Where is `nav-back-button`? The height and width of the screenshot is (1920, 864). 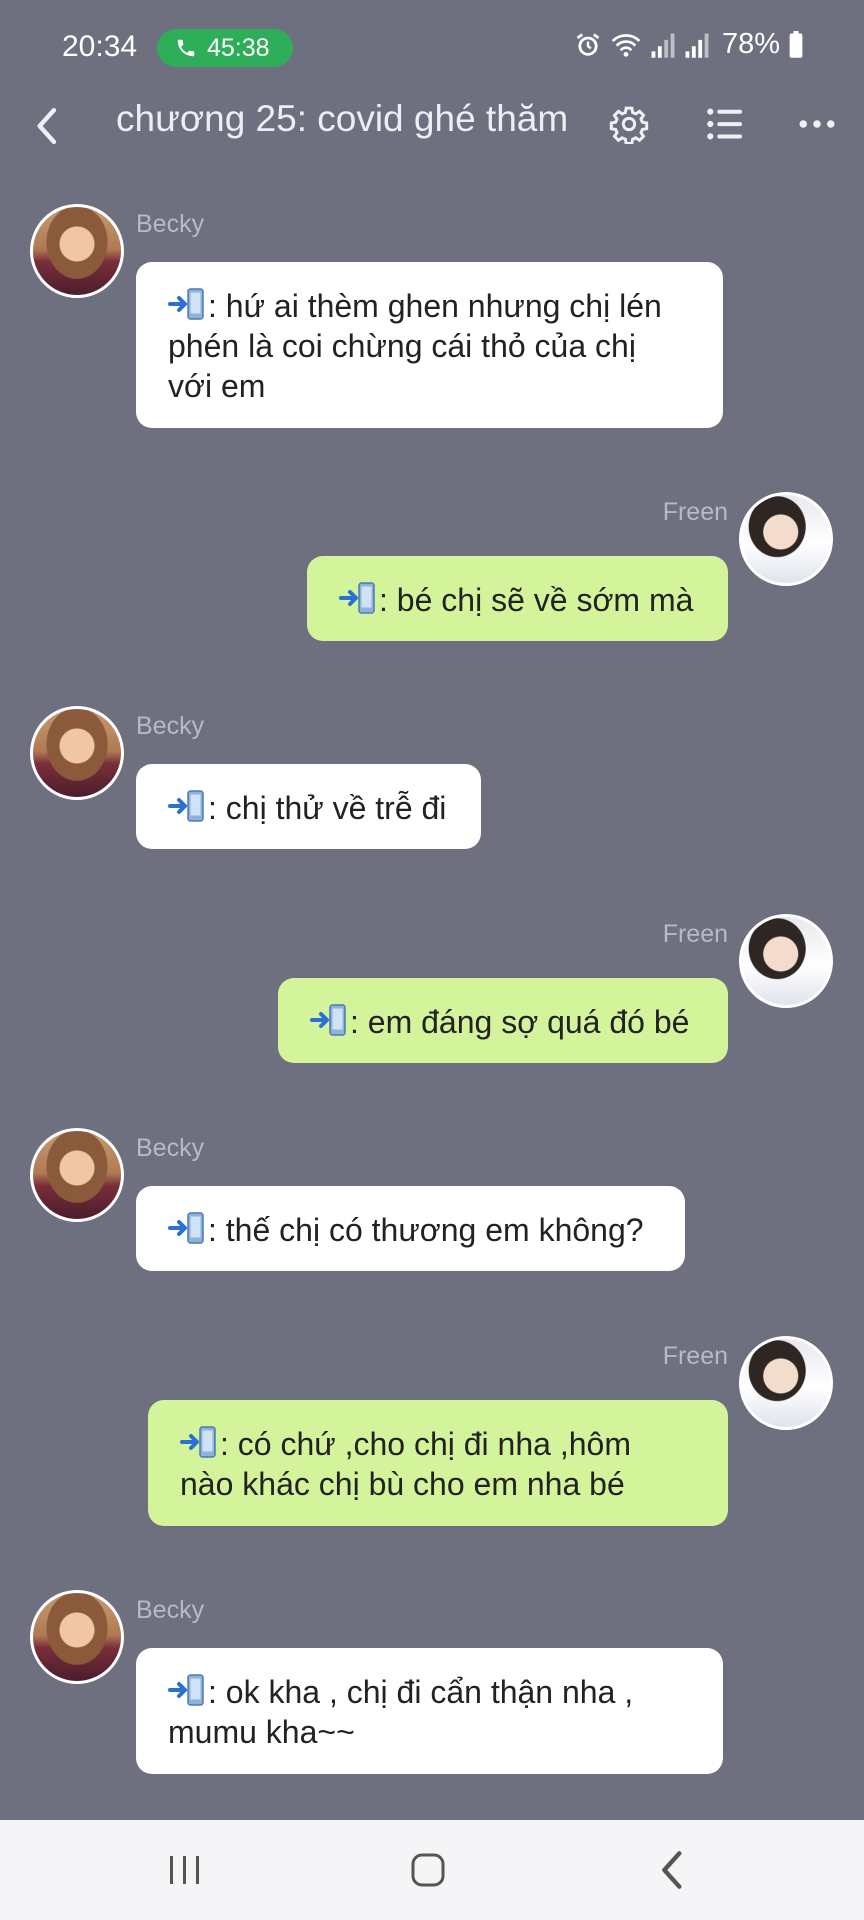
nav-back-button is located at coordinates (671, 1870).